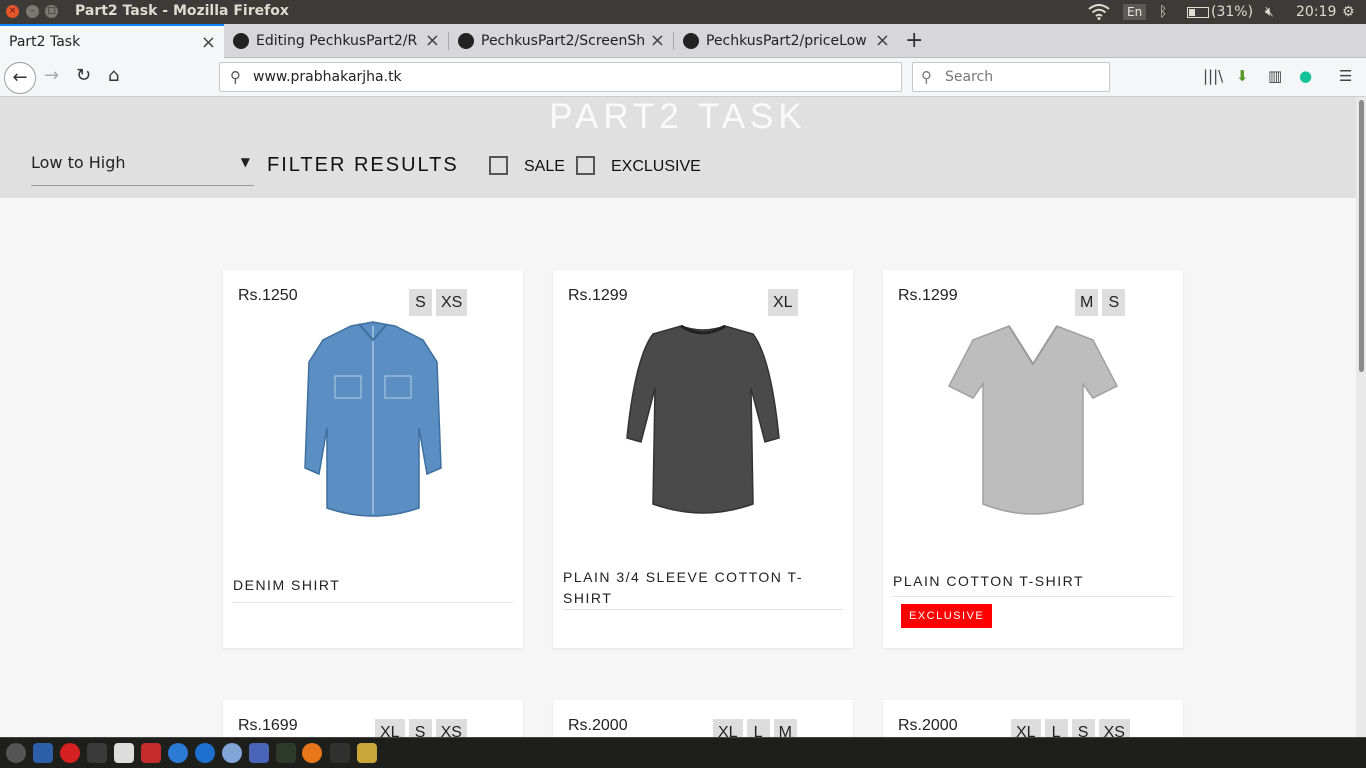 This screenshot has width=1366, height=768. What do you see at coordinates (182, 11) in the screenshot?
I see `window-title: Part2 Task - Mozilla Firefox` at bounding box center [182, 11].